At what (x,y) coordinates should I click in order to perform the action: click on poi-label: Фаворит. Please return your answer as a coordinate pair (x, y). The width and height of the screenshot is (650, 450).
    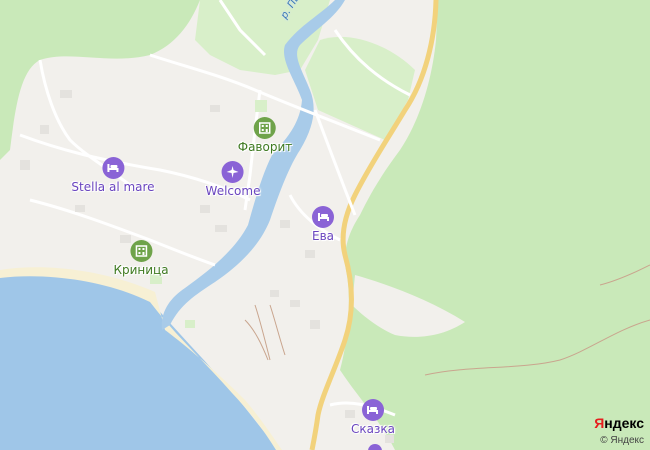
    Looking at the image, I should click on (265, 147).